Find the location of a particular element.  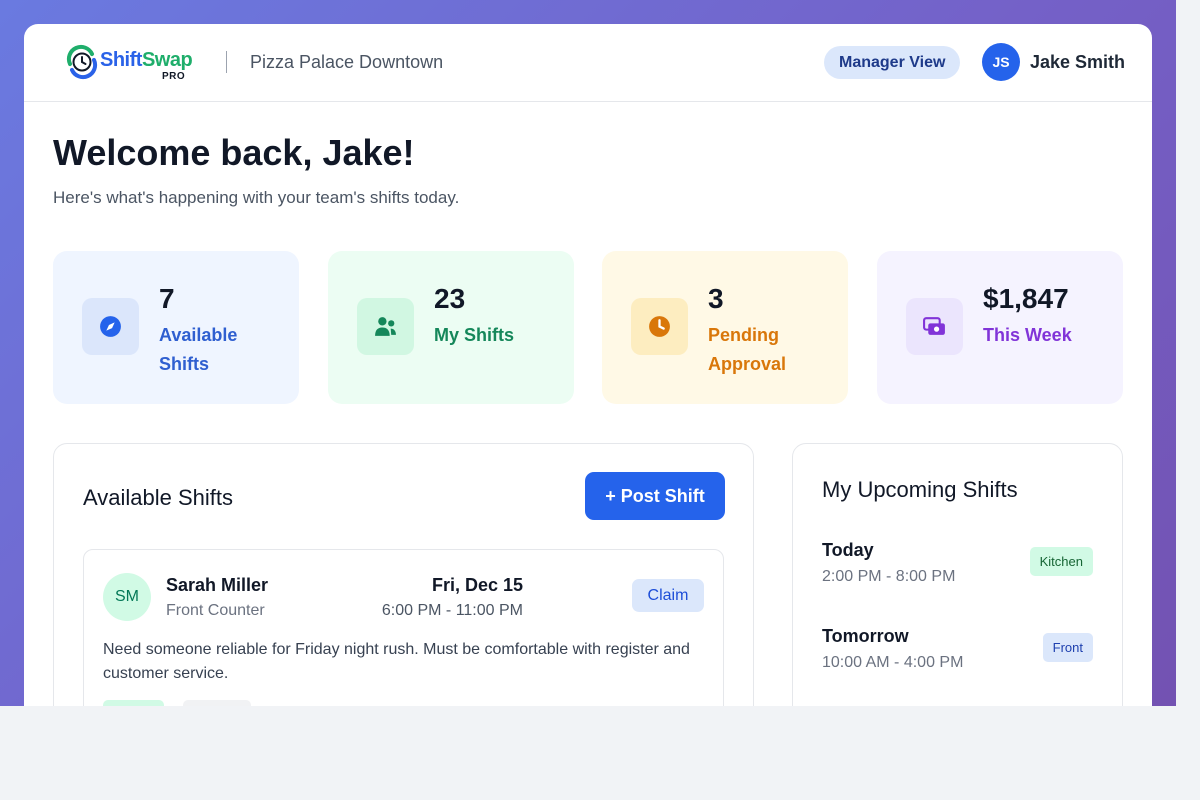

claim-button: Claim is located at coordinates (668, 595).